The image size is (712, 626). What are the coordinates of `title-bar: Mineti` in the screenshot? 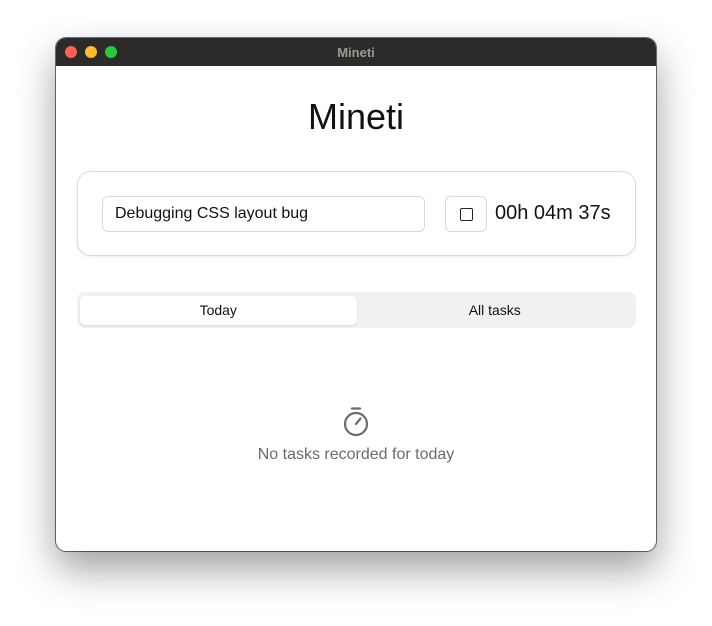 It's located at (356, 52).